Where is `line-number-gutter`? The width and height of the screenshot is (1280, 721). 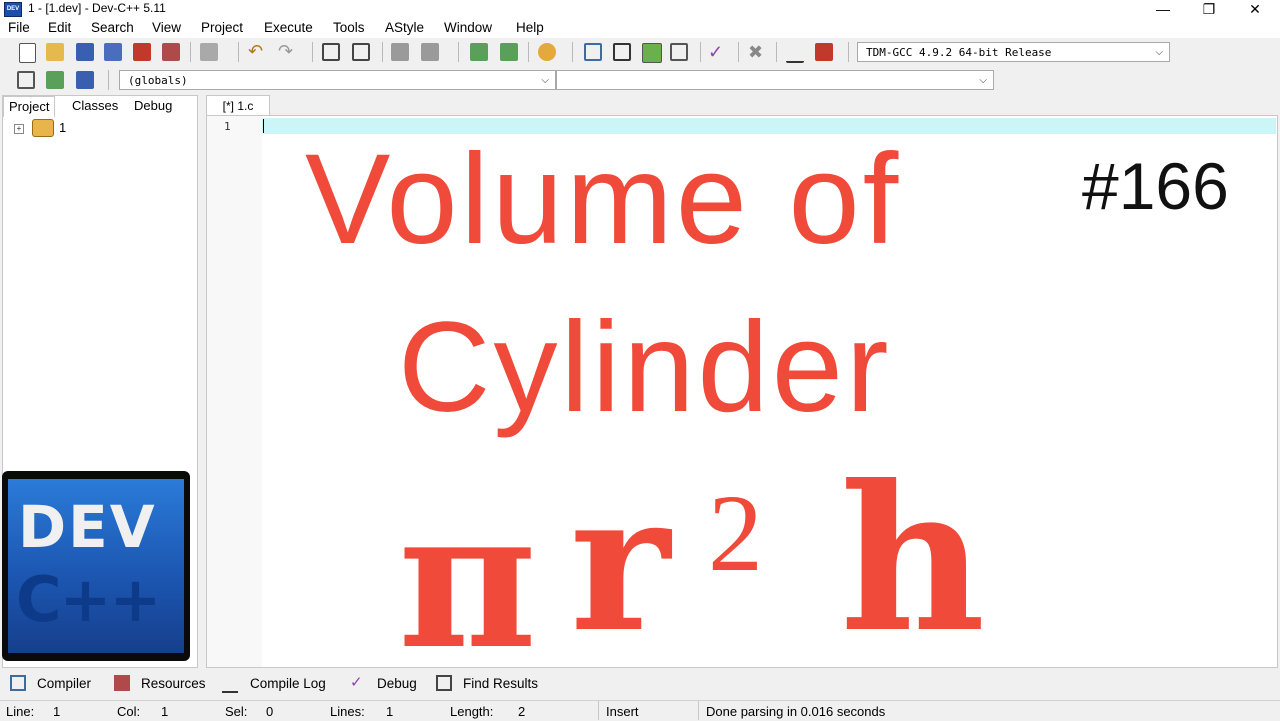
line-number-gutter is located at coordinates (234, 391).